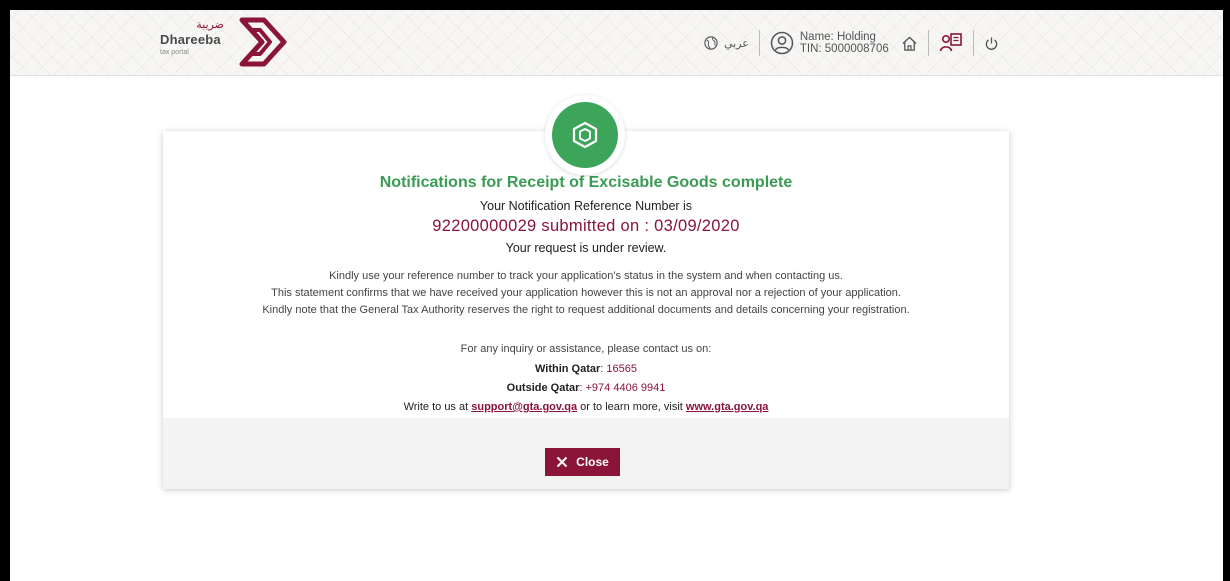  I want to click on support-email-link: support@gta.gov.qa, so click(524, 407).